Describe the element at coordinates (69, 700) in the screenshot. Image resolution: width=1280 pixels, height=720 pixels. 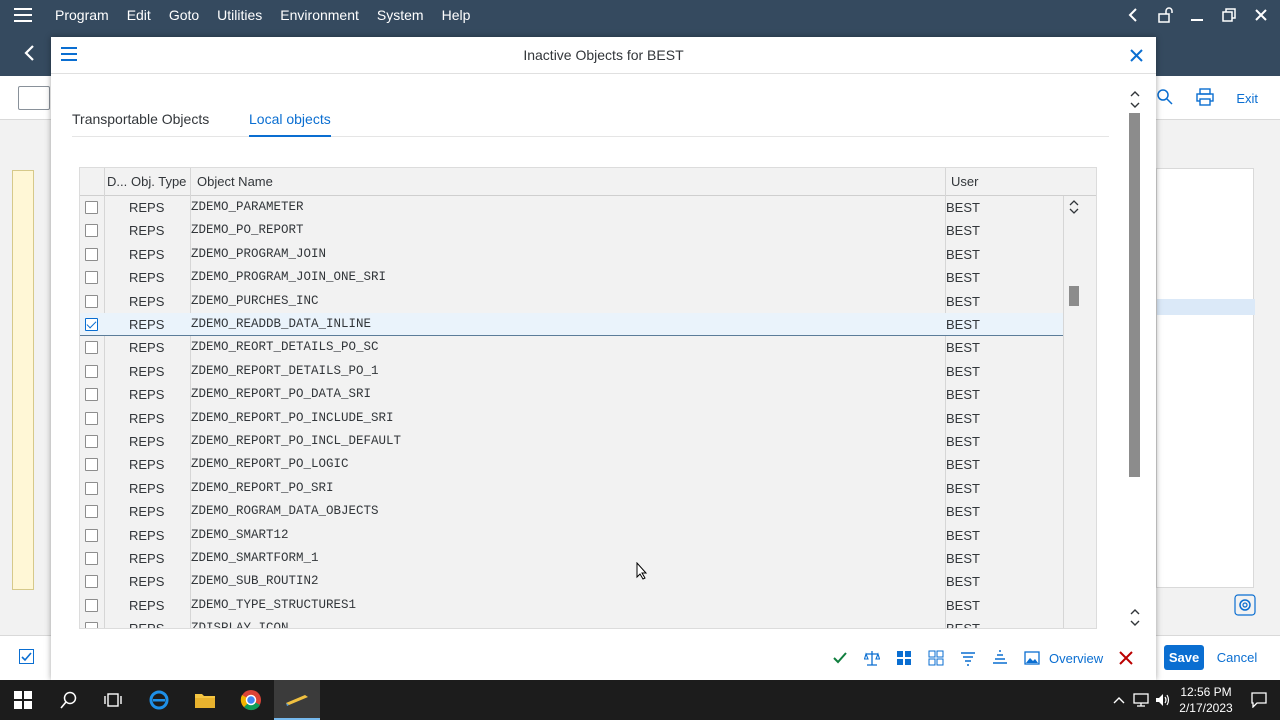
I see `search-icon` at that location.